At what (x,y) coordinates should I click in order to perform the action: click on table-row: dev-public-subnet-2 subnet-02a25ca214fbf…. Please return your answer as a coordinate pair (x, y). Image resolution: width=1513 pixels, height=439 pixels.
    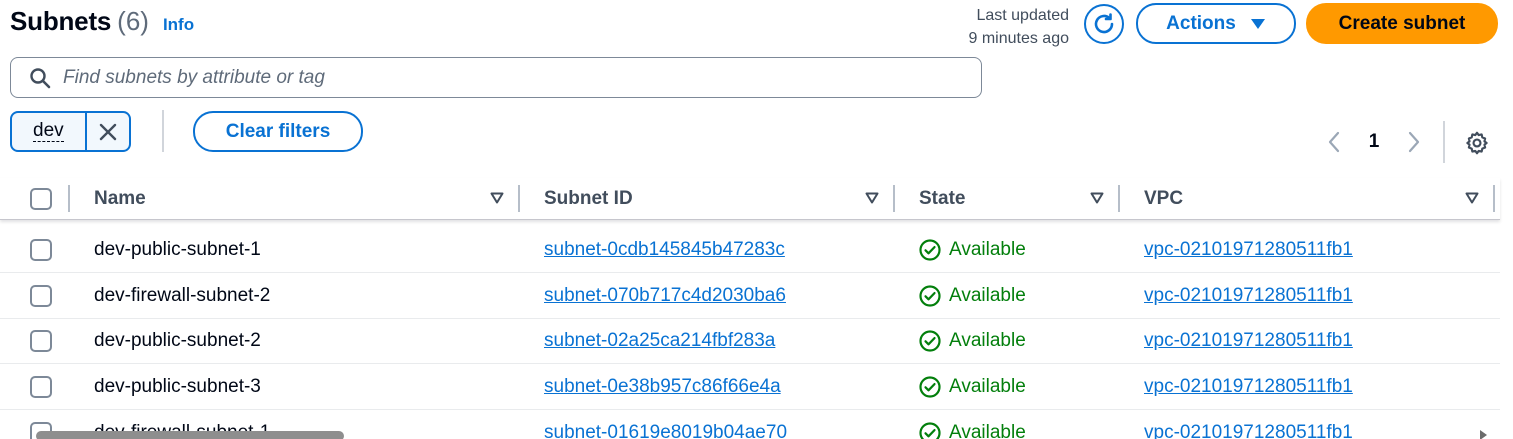
    Looking at the image, I should click on (750, 341).